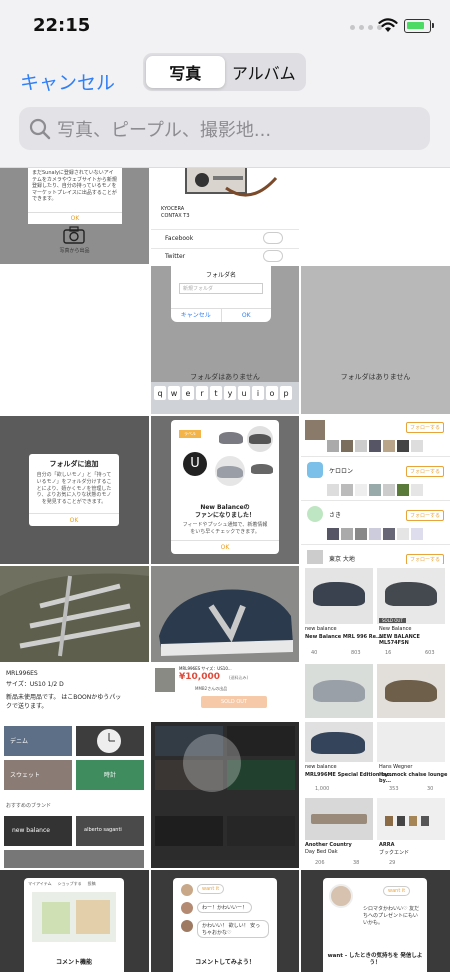 This screenshot has height=972, width=450. Describe the element at coordinates (202, 393) in the screenshot. I see `keyboard-key: r` at that location.